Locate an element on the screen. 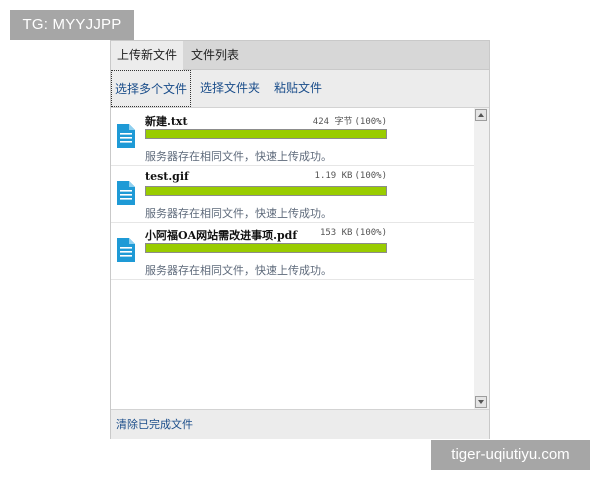  vertical-scrollbar is located at coordinates (481, 258).